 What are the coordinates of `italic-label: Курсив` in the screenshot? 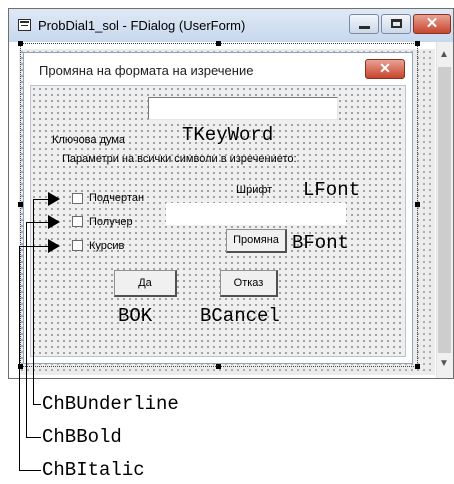 It's located at (107, 246).